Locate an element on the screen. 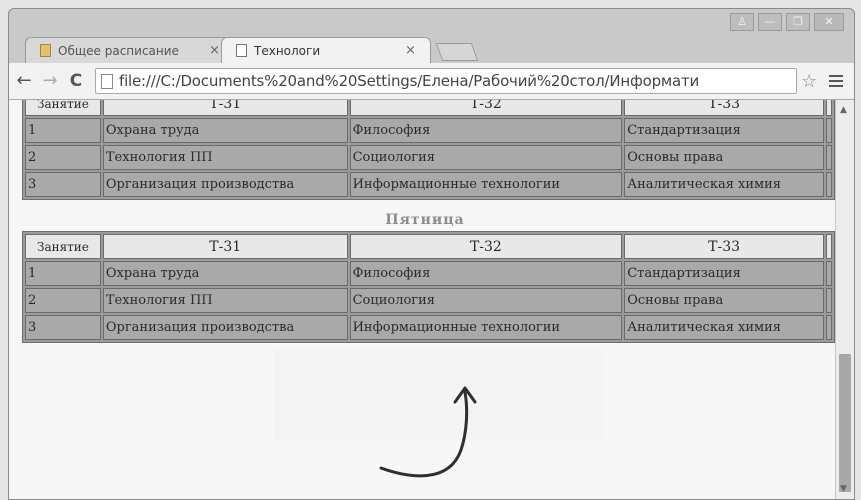 Image resolution: width=861 pixels, height=500 pixels. forward-button: → is located at coordinates (50, 81).